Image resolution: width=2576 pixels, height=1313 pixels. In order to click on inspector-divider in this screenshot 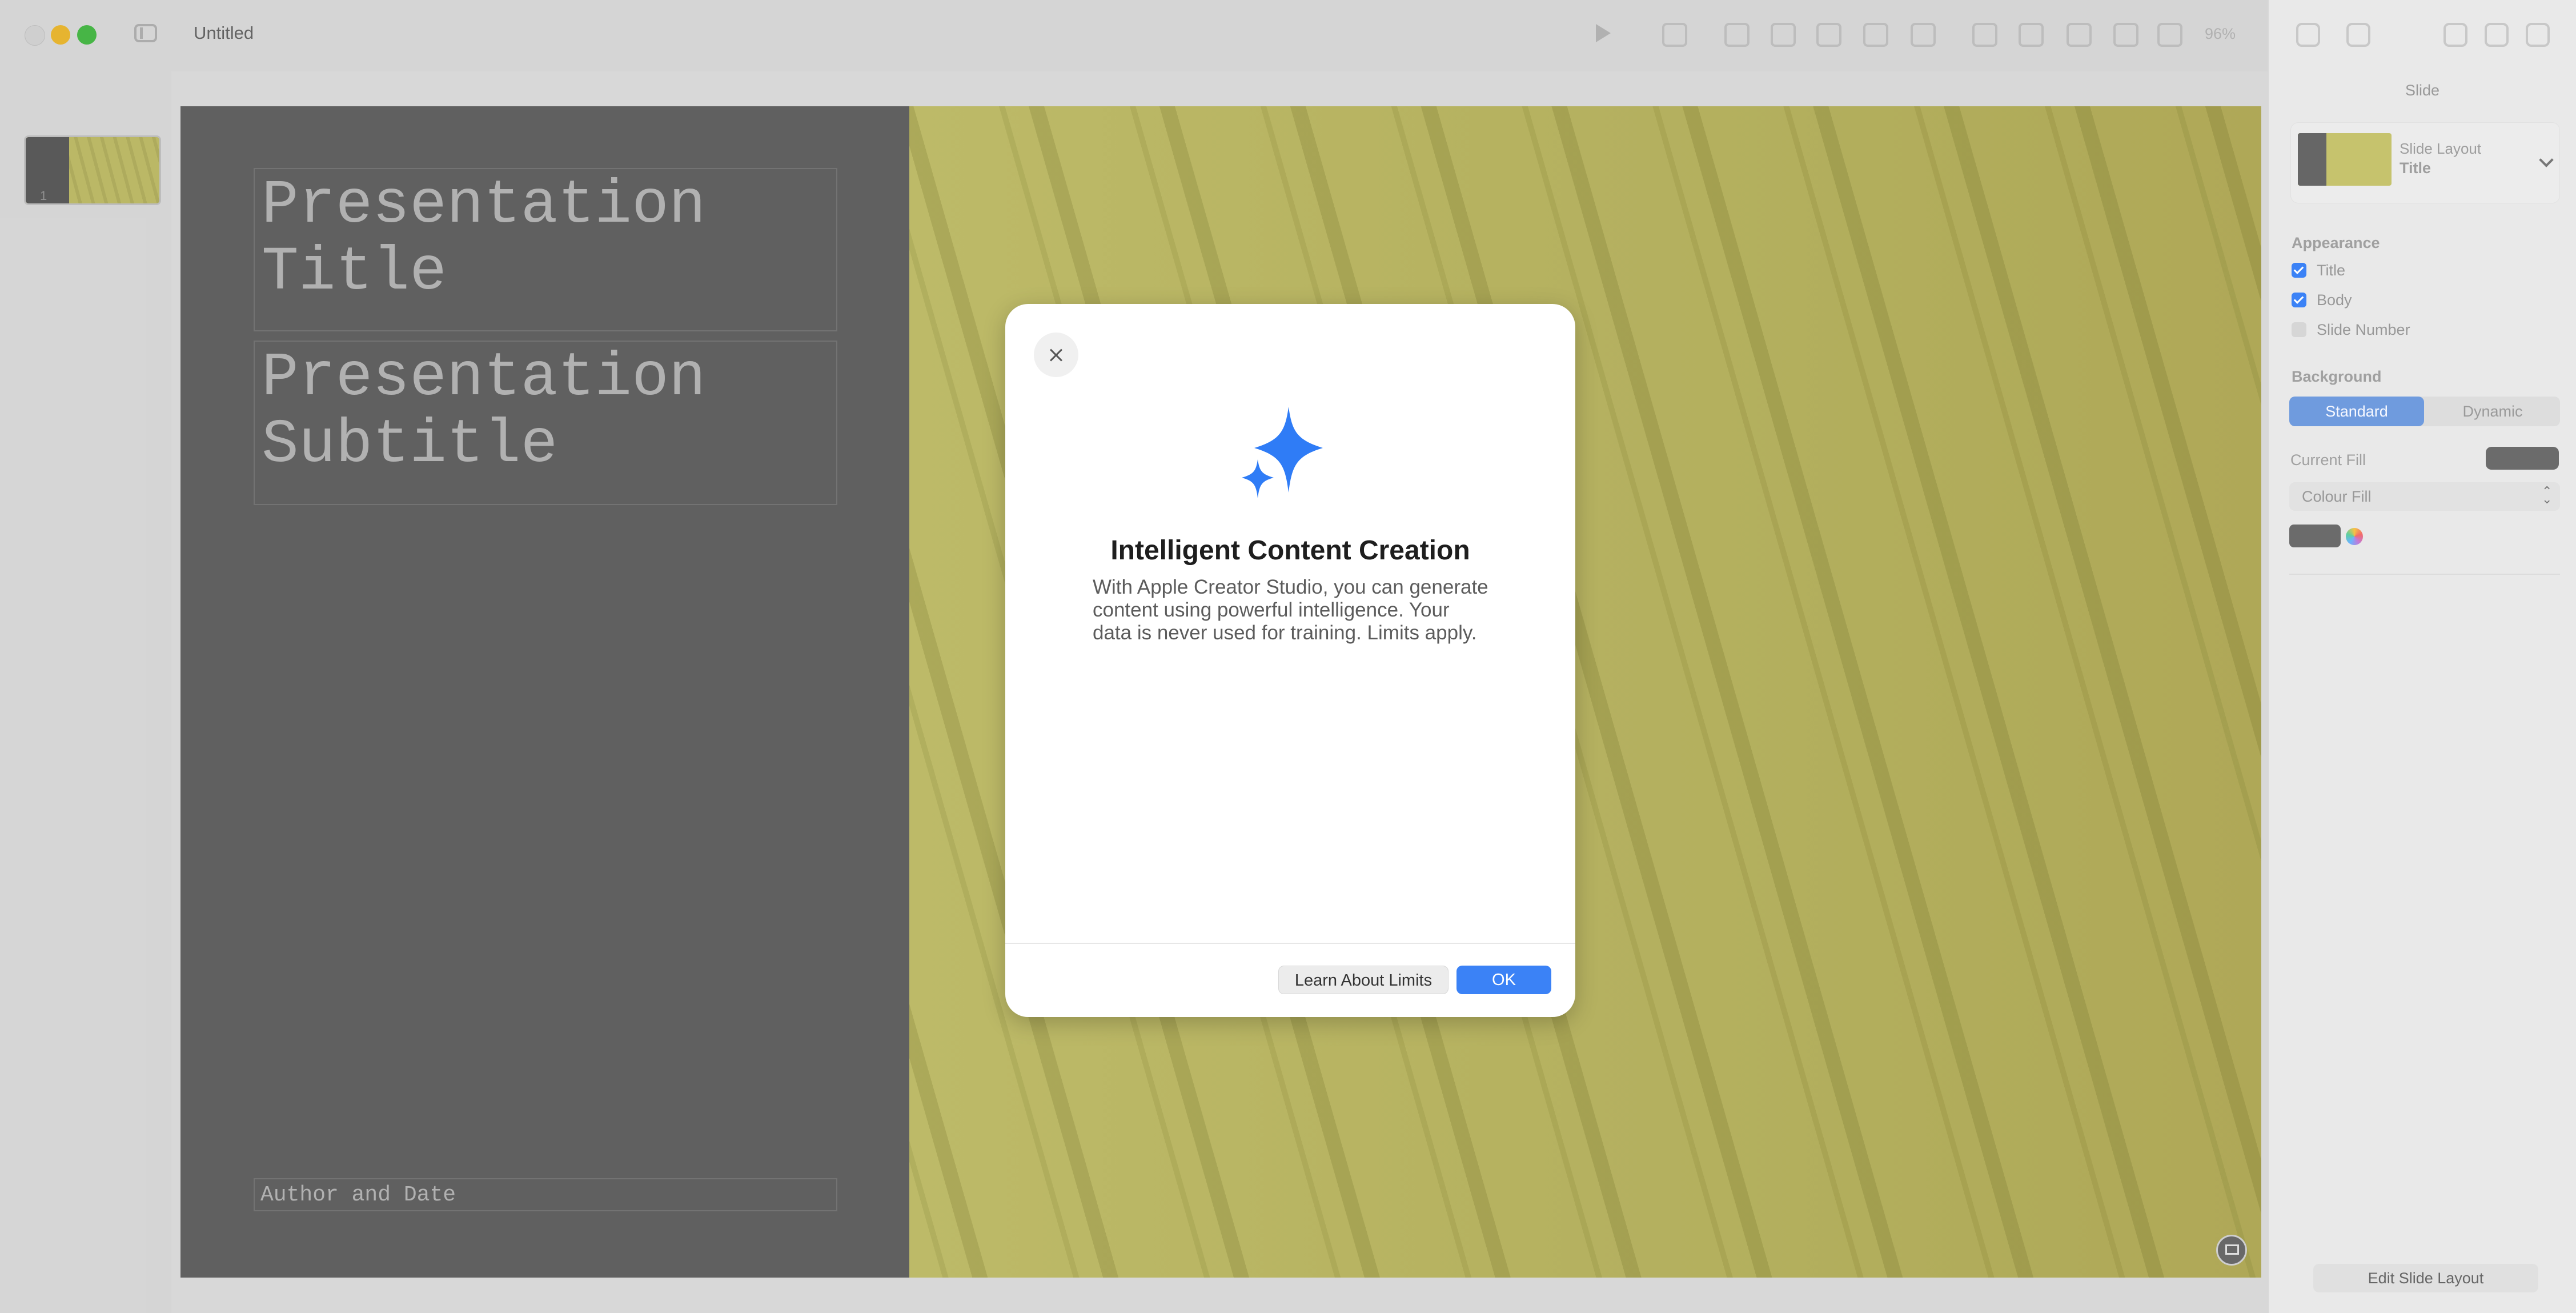, I will do `click(2424, 574)`.